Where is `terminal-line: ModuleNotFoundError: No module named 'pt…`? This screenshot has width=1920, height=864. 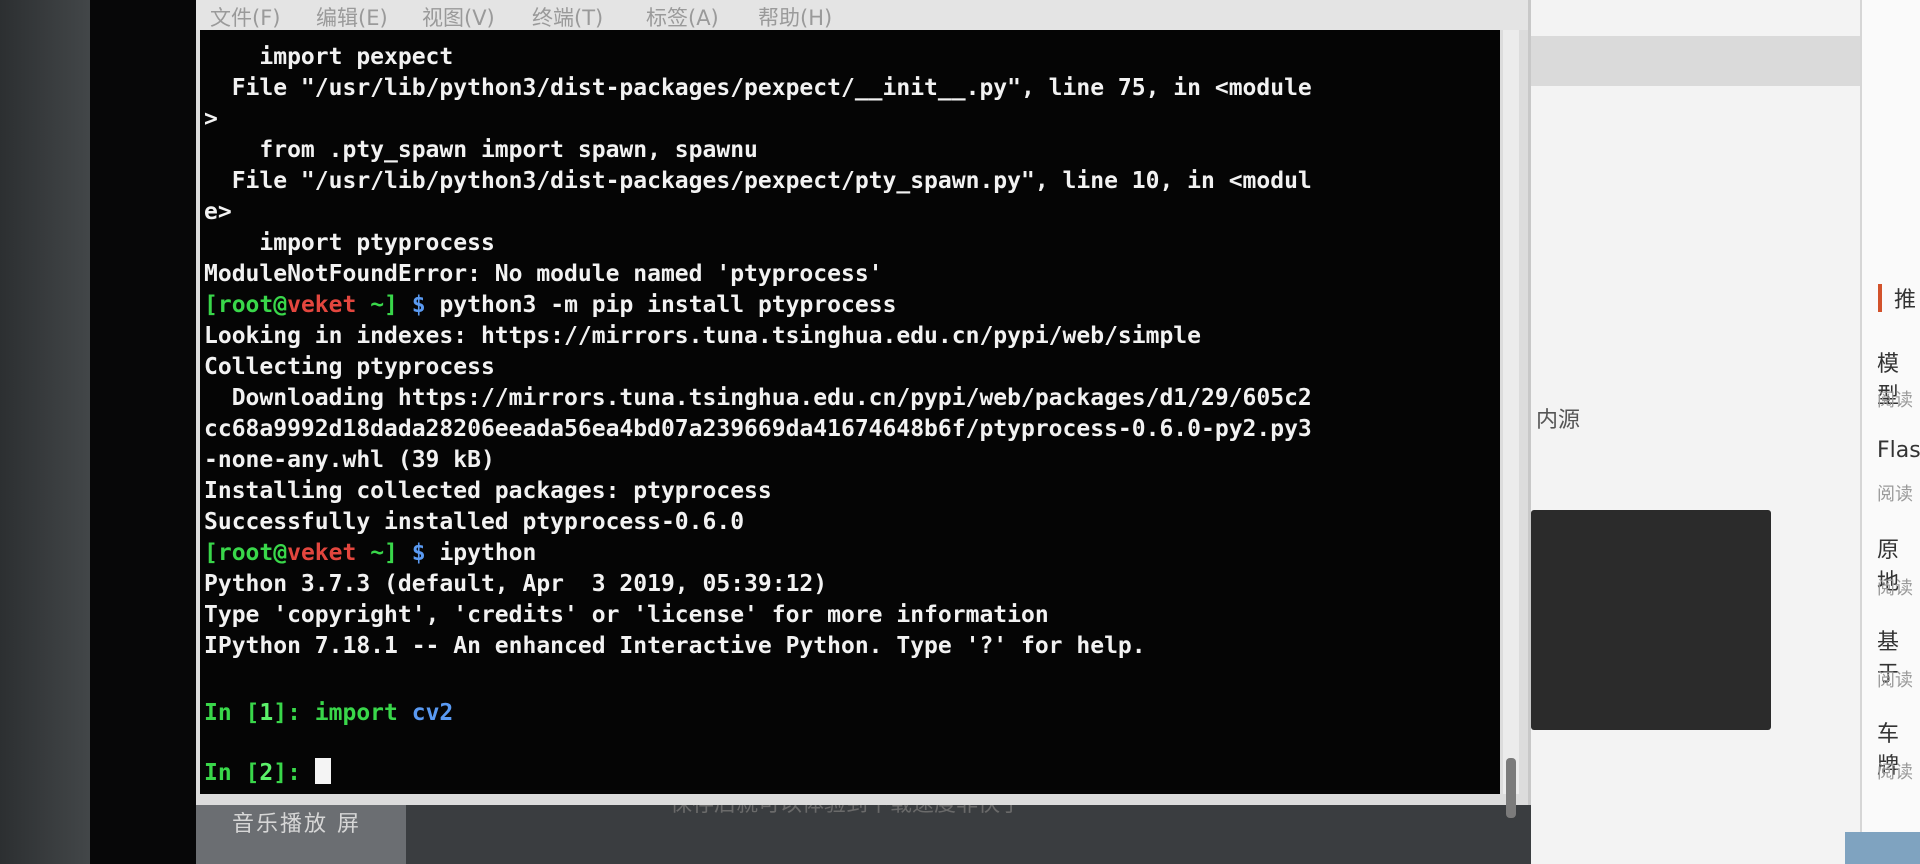 terminal-line: ModuleNotFoundError: No module named 'pt… is located at coordinates (543, 274).